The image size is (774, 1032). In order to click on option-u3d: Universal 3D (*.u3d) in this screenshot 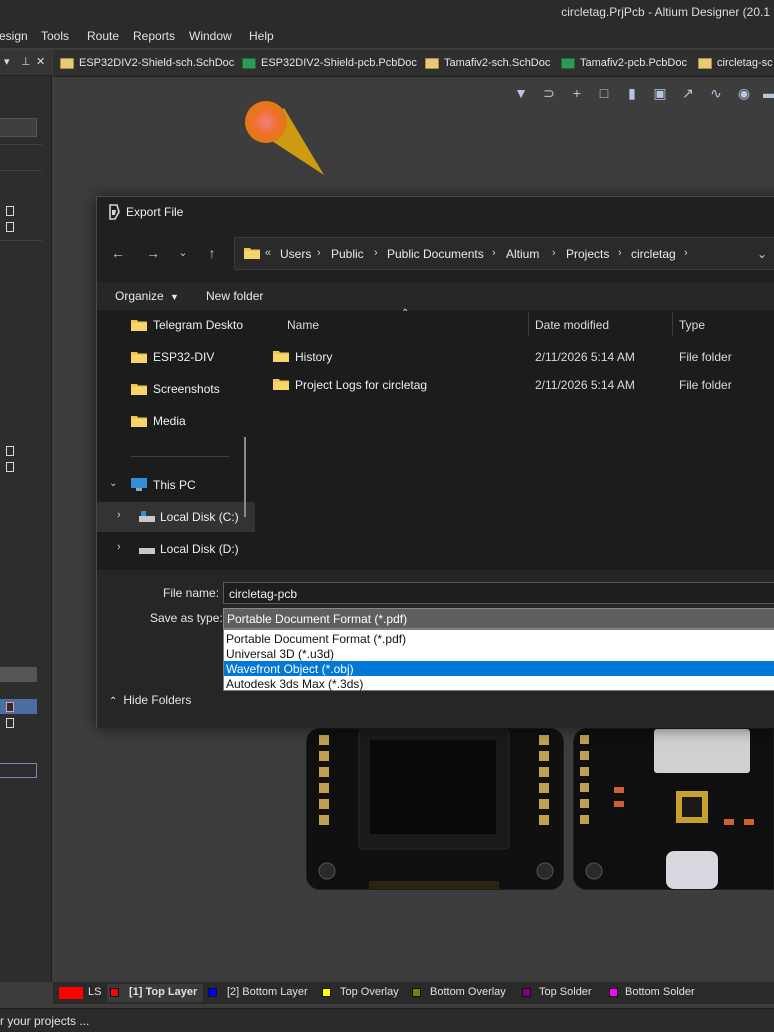, I will do `click(499, 653)`.